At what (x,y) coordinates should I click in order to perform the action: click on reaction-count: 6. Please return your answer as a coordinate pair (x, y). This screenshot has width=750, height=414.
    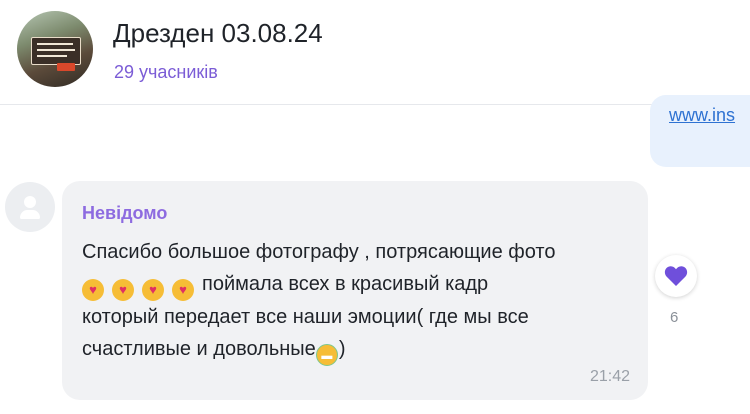
    Looking at the image, I should click on (674, 317).